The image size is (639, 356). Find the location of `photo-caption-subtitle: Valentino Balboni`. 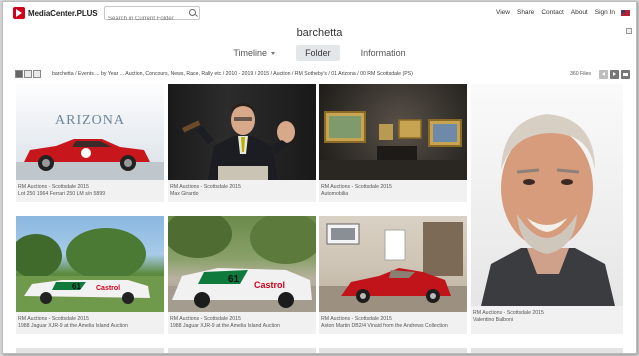

photo-caption-subtitle: Valentino Balboni is located at coordinates (493, 320).